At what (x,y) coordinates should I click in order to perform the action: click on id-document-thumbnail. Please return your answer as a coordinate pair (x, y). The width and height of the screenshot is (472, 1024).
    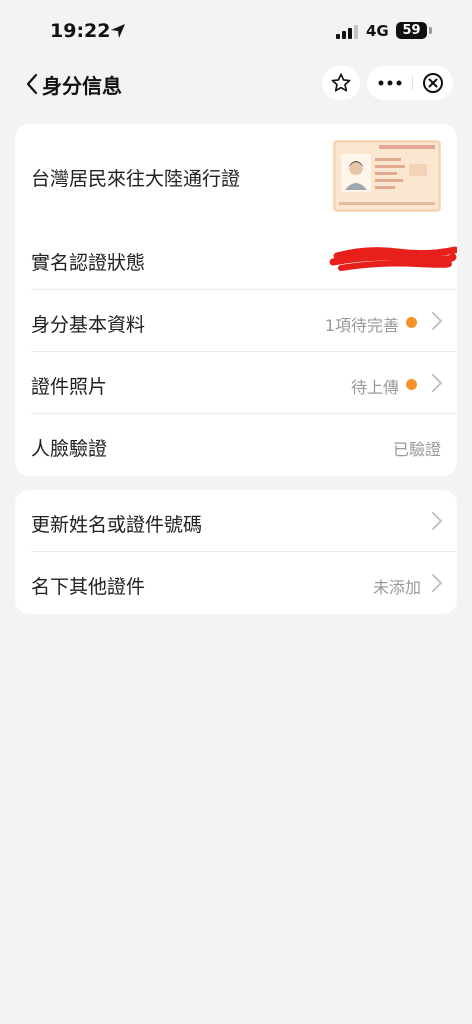
    Looking at the image, I should click on (387, 176).